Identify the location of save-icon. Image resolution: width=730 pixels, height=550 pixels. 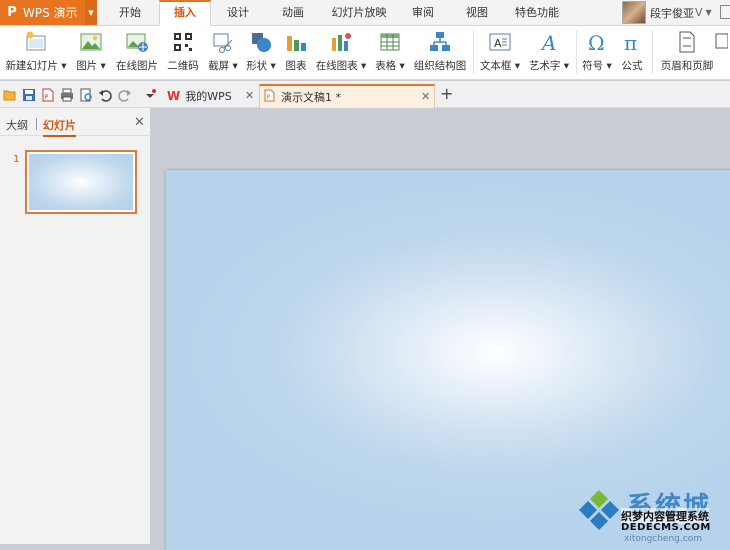
(29, 95).